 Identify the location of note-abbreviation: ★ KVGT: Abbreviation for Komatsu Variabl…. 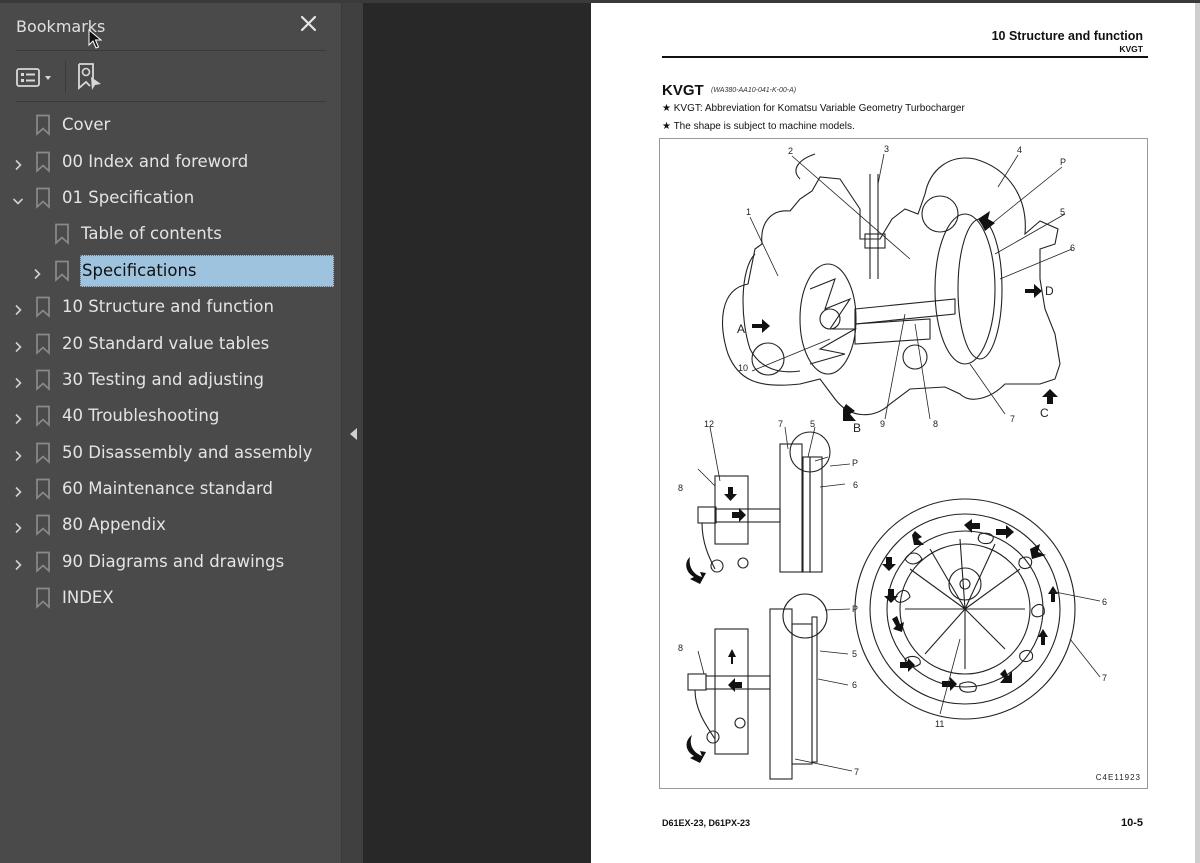
(813, 108).